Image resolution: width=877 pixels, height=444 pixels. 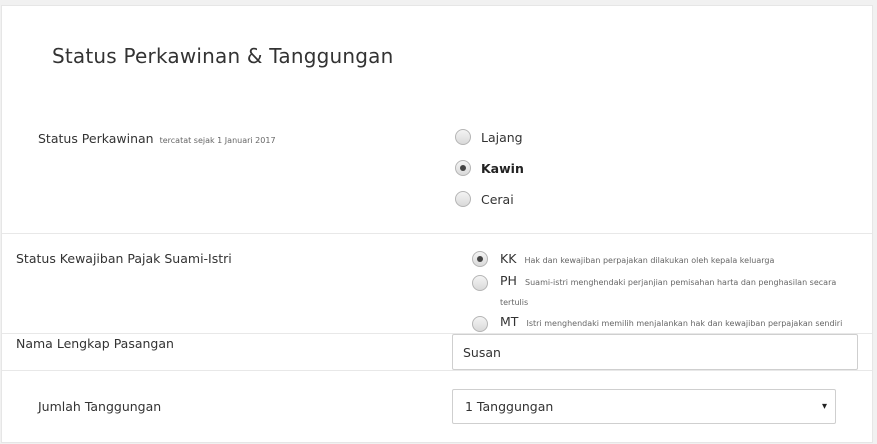 I want to click on status-perkawinan-text: Status Perkawinan, so click(x=96, y=138).